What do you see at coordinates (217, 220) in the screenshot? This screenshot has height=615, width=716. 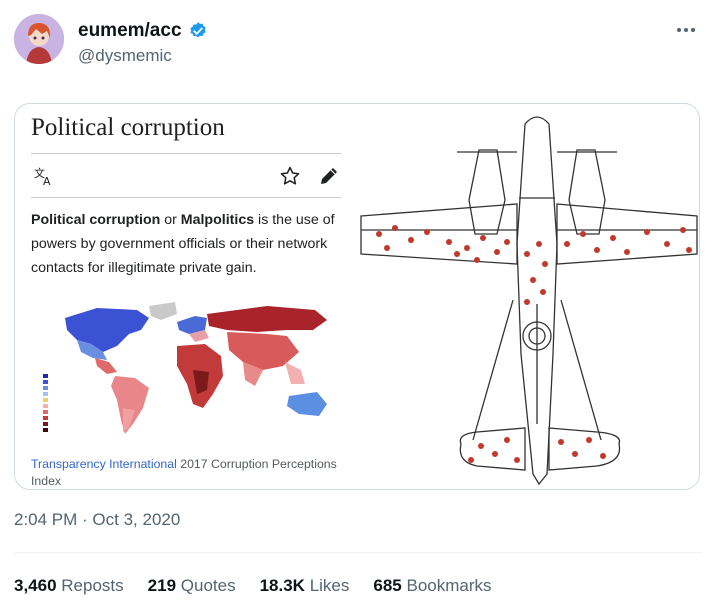 I see `term-malpolitics: Malpolitics` at bounding box center [217, 220].